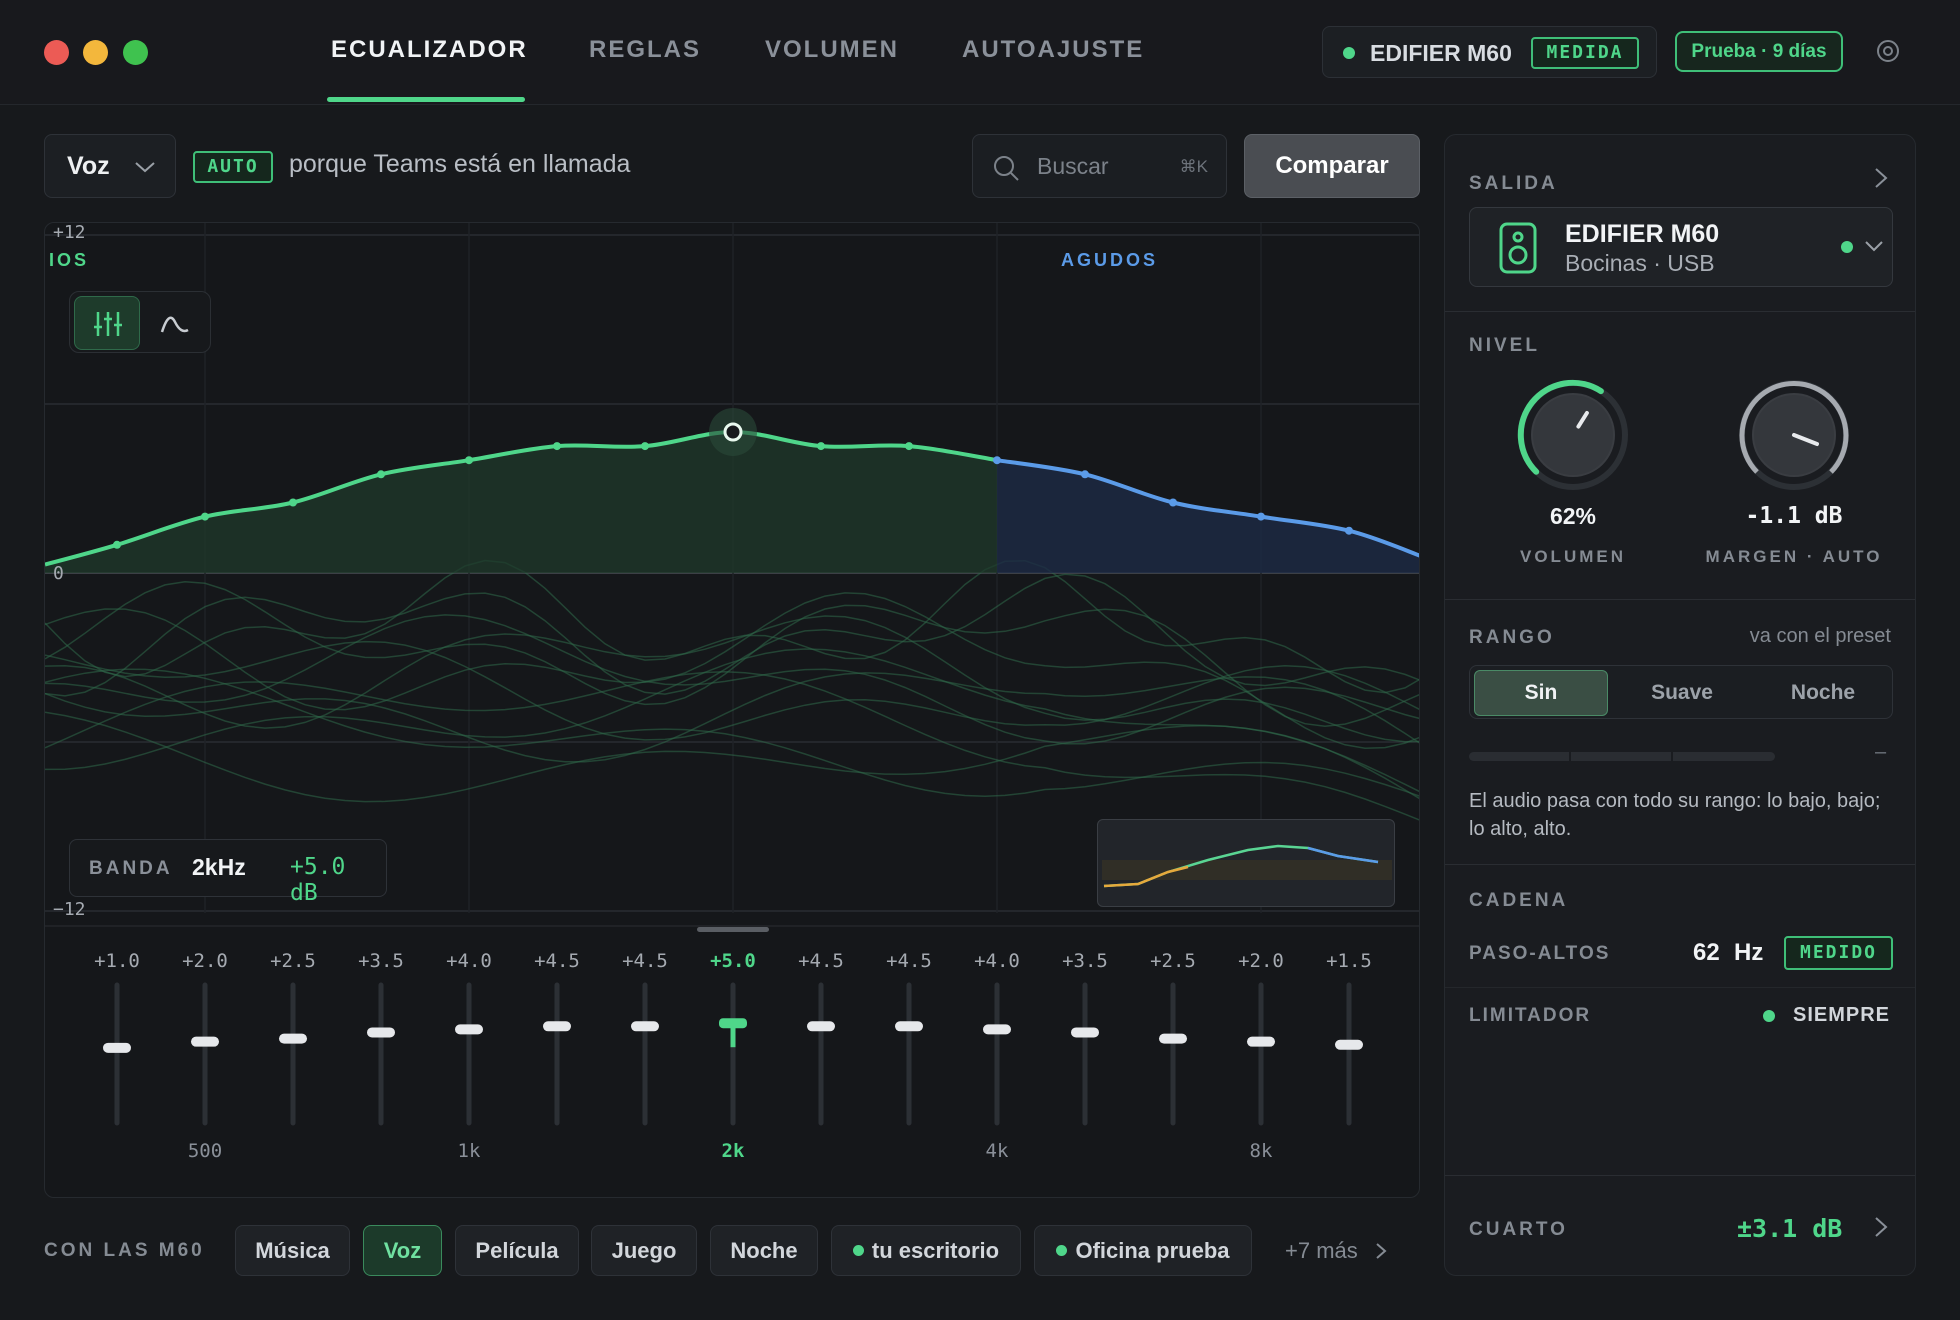 The height and width of the screenshot is (1320, 1960). I want to click on chevron-down-icon, so click(1874, 246).